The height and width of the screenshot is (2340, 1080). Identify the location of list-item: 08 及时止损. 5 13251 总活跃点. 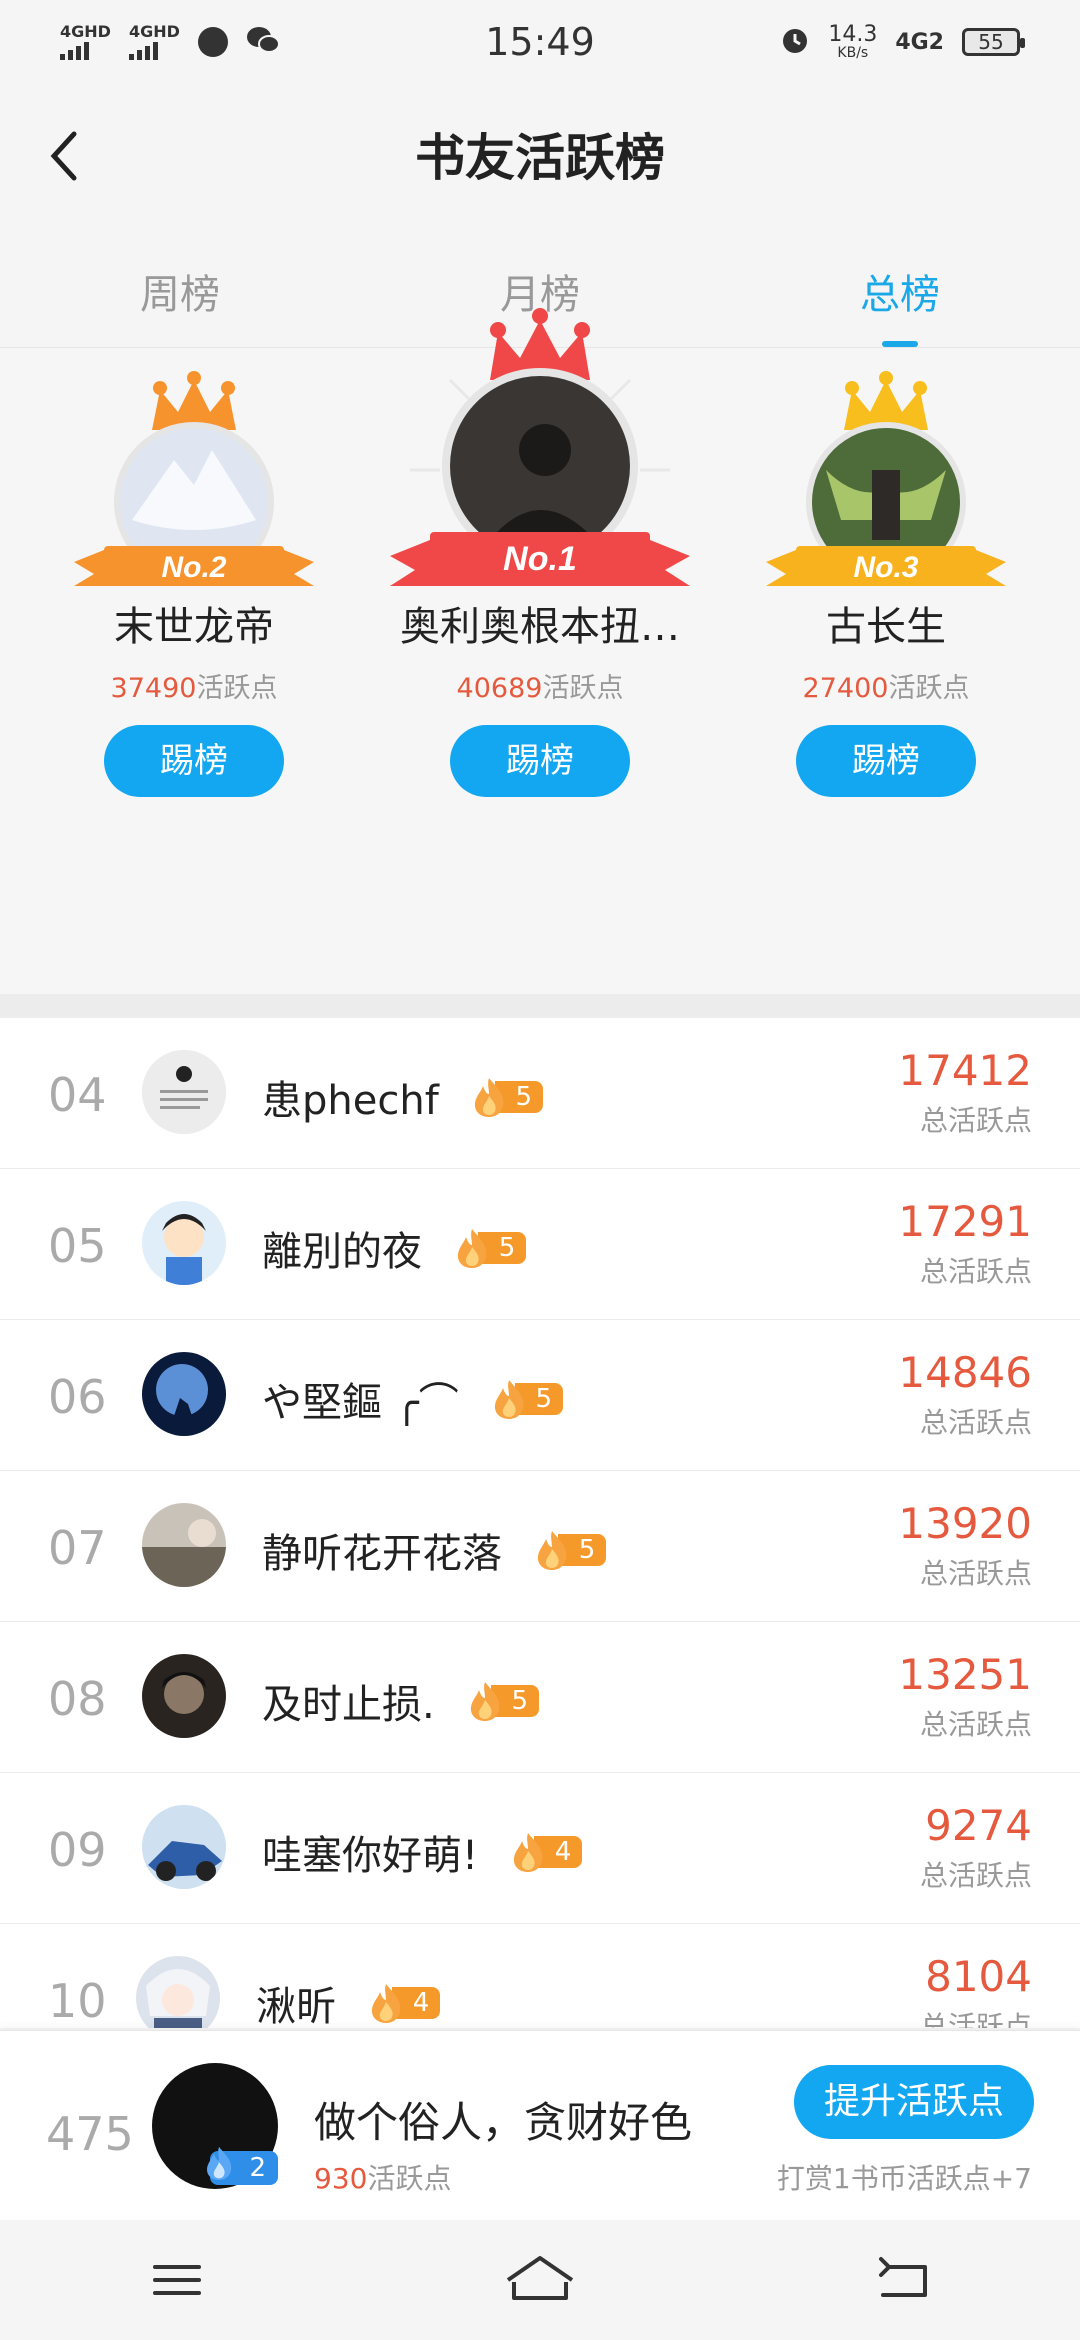
(540, 1697).